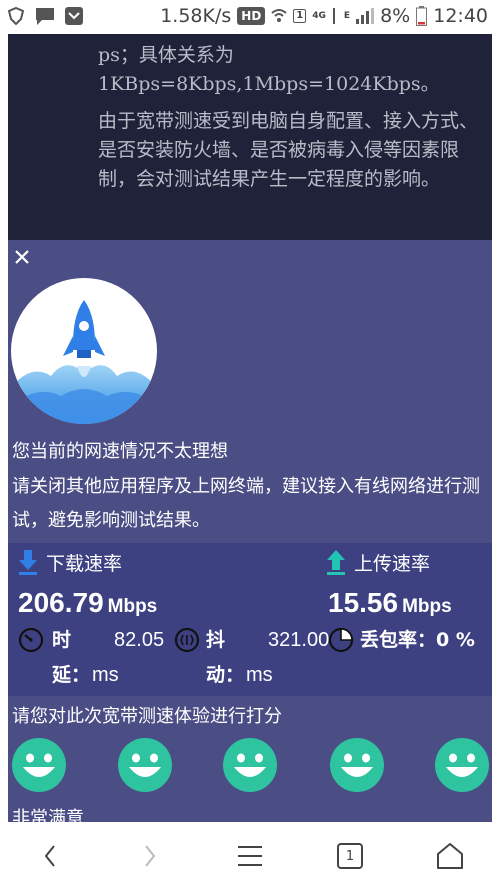  I want to click on rating-label: 非常满意, so click(48, 815).